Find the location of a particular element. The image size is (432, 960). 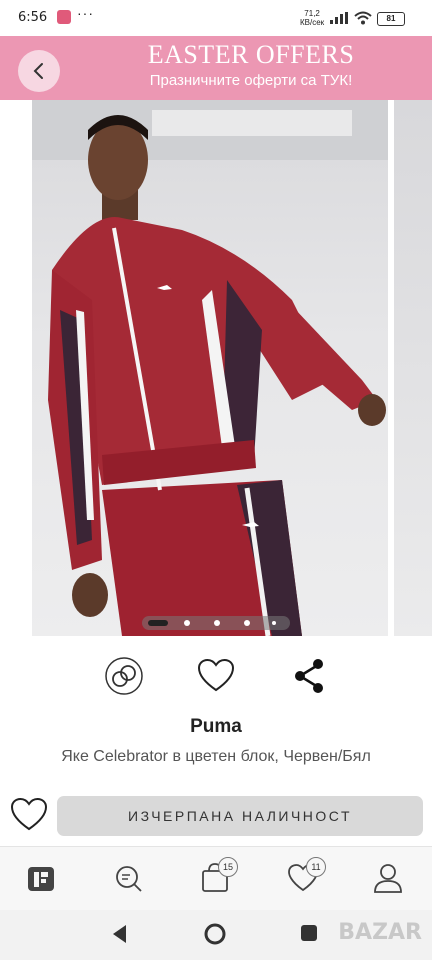

nav-bag: 15 is located at coordinates (218, 877).